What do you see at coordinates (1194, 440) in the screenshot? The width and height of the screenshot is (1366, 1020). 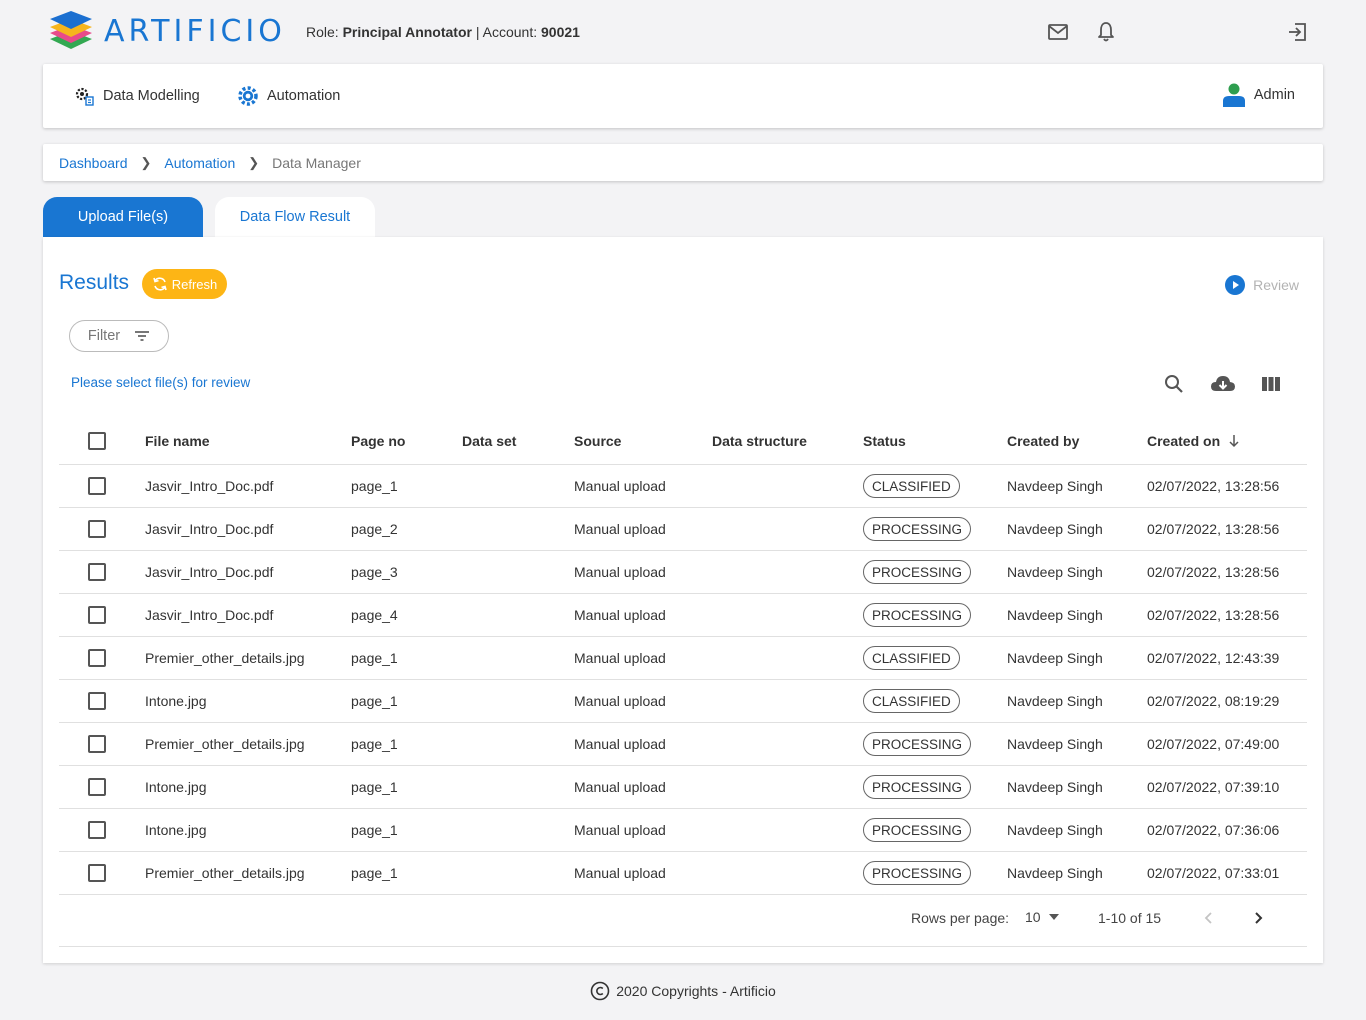 I see `column-header-created-on: Created on` at bounding box center [1194, 440].